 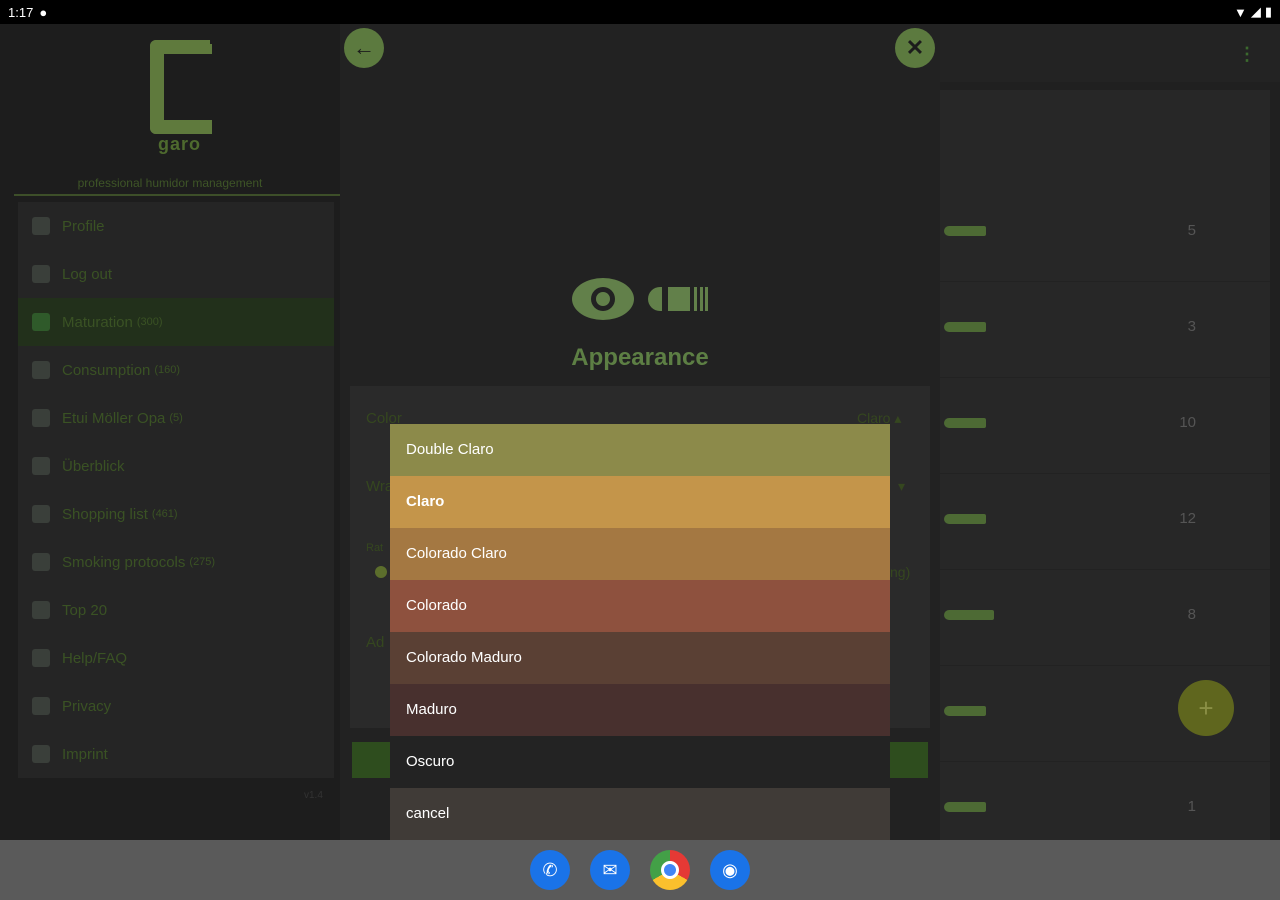 I want to click on menu-item-consumption: Consumption (160), so click(x=176, y=370).